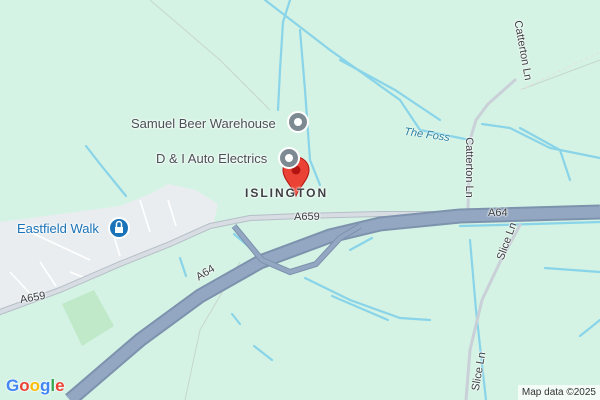 The height and width of the screenshot is (400, 600). I want to click on poi-label-d-i-auto-electrics: D & I Auto Electrics, so click(211, 158).